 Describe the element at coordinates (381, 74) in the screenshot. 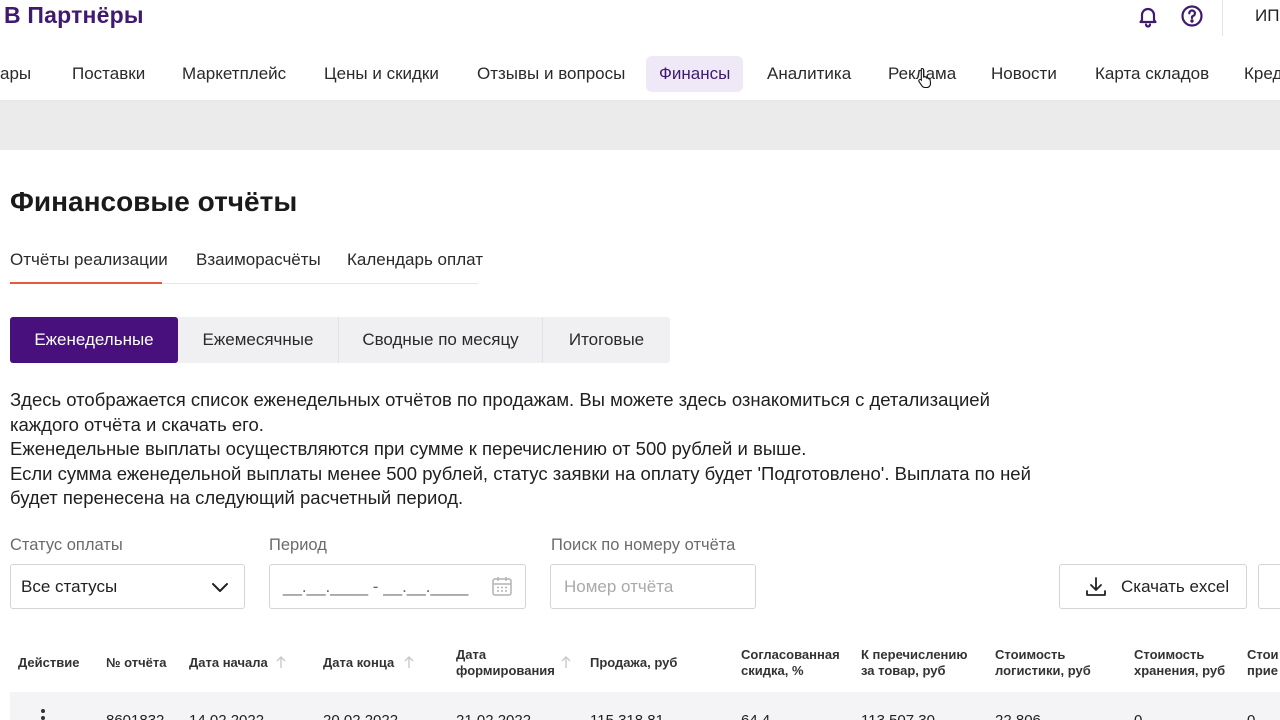

I see `nav-item-prices: Цены и скидки` at that location.